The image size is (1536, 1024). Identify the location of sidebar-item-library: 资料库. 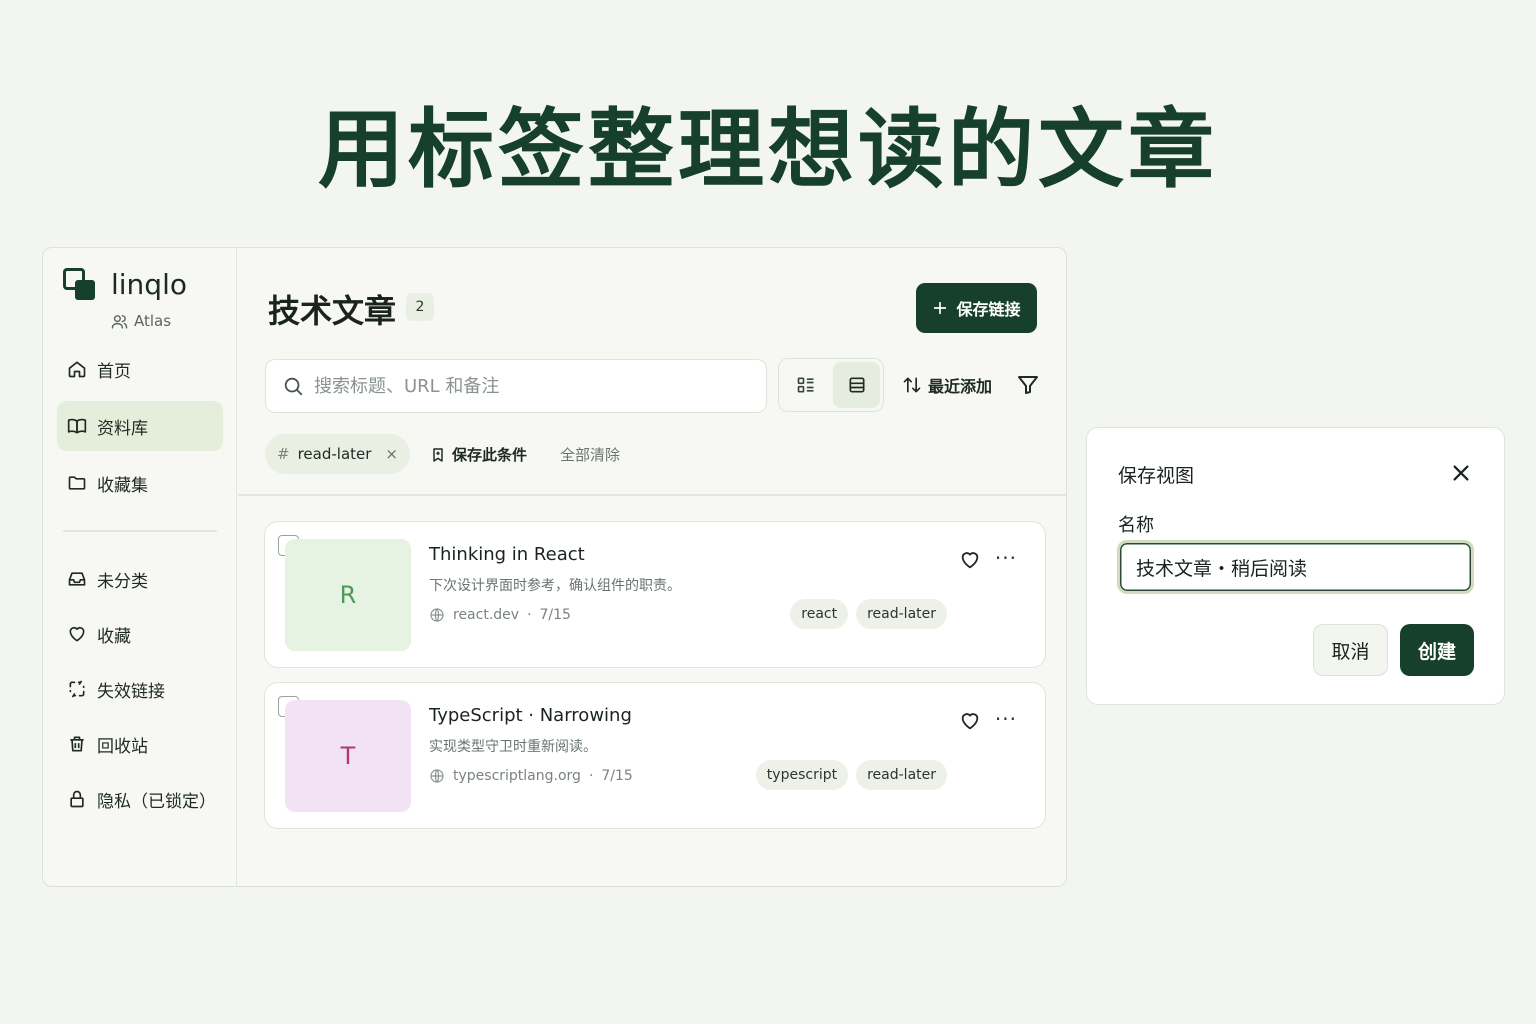
(140, 426).